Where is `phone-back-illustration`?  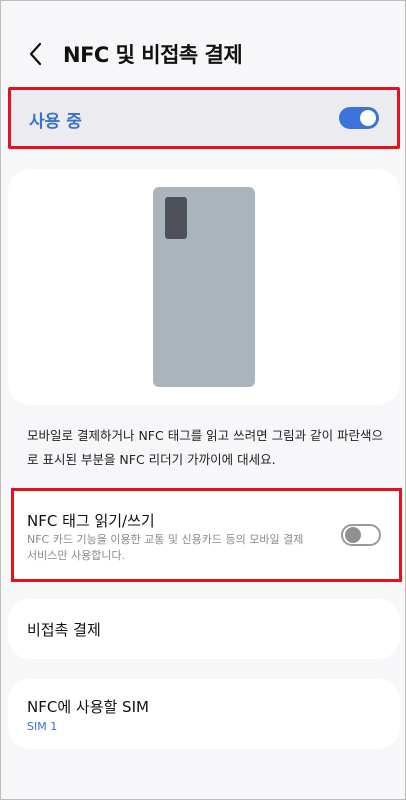
phone-back-illustration is located at coordinates (204, 287).